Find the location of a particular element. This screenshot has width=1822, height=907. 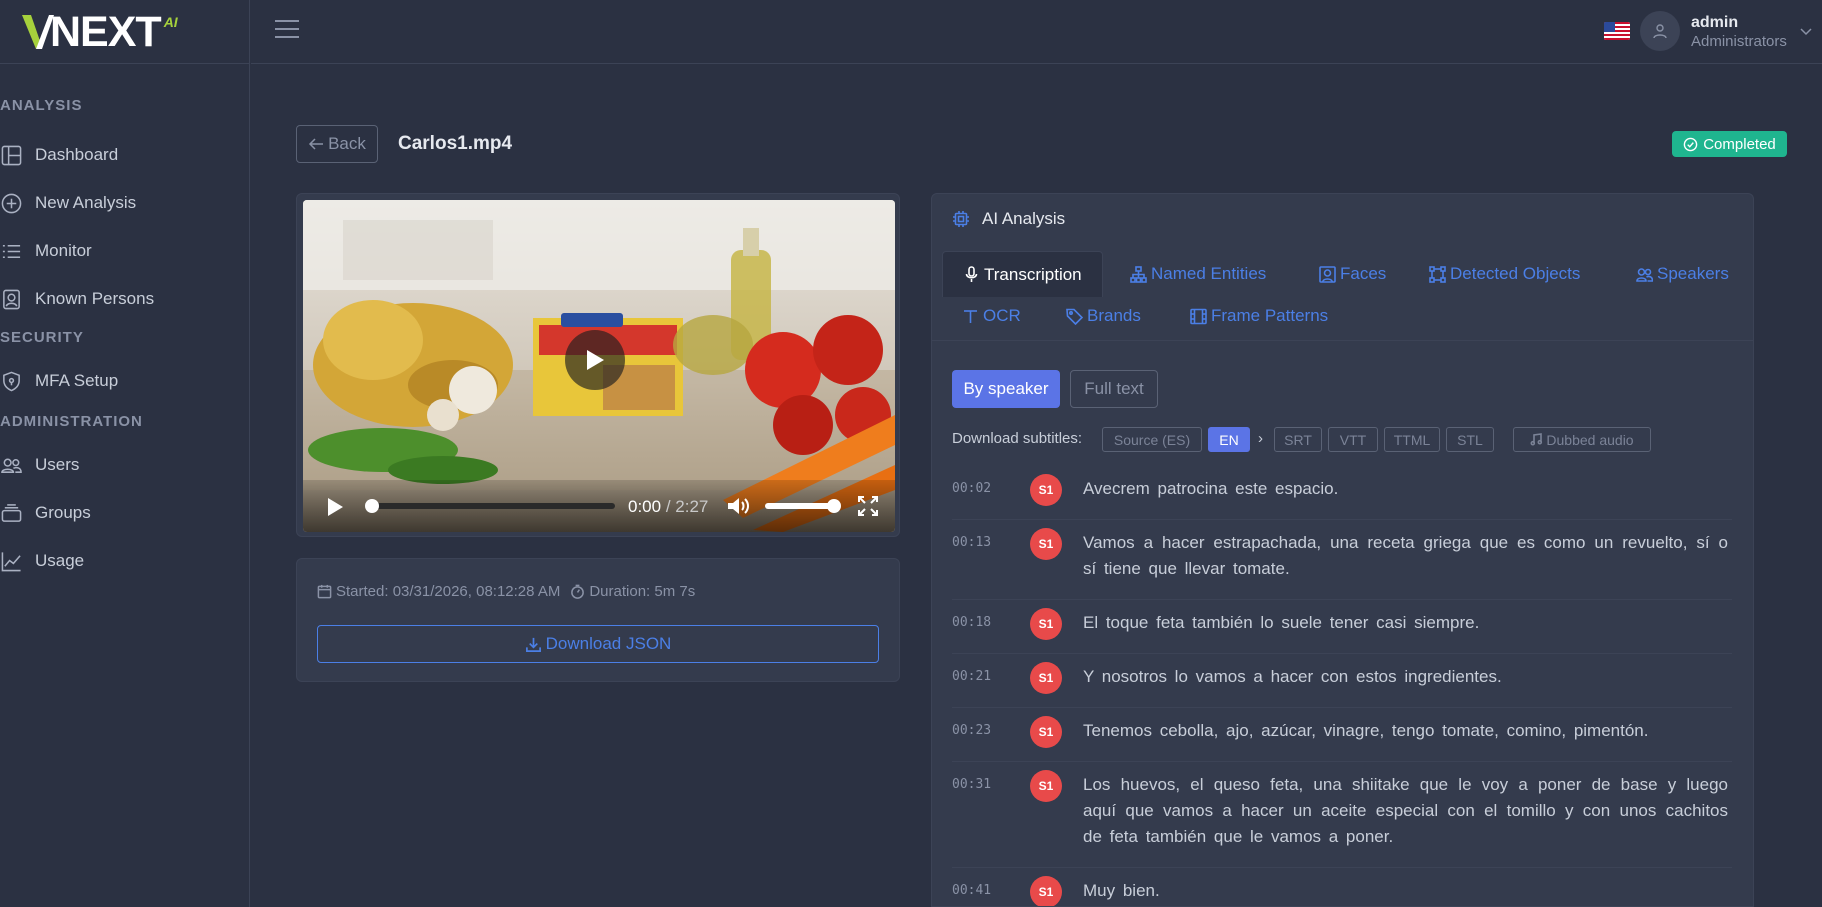

segment-timestamp: 00:23 is located at coordinates (971, 730).